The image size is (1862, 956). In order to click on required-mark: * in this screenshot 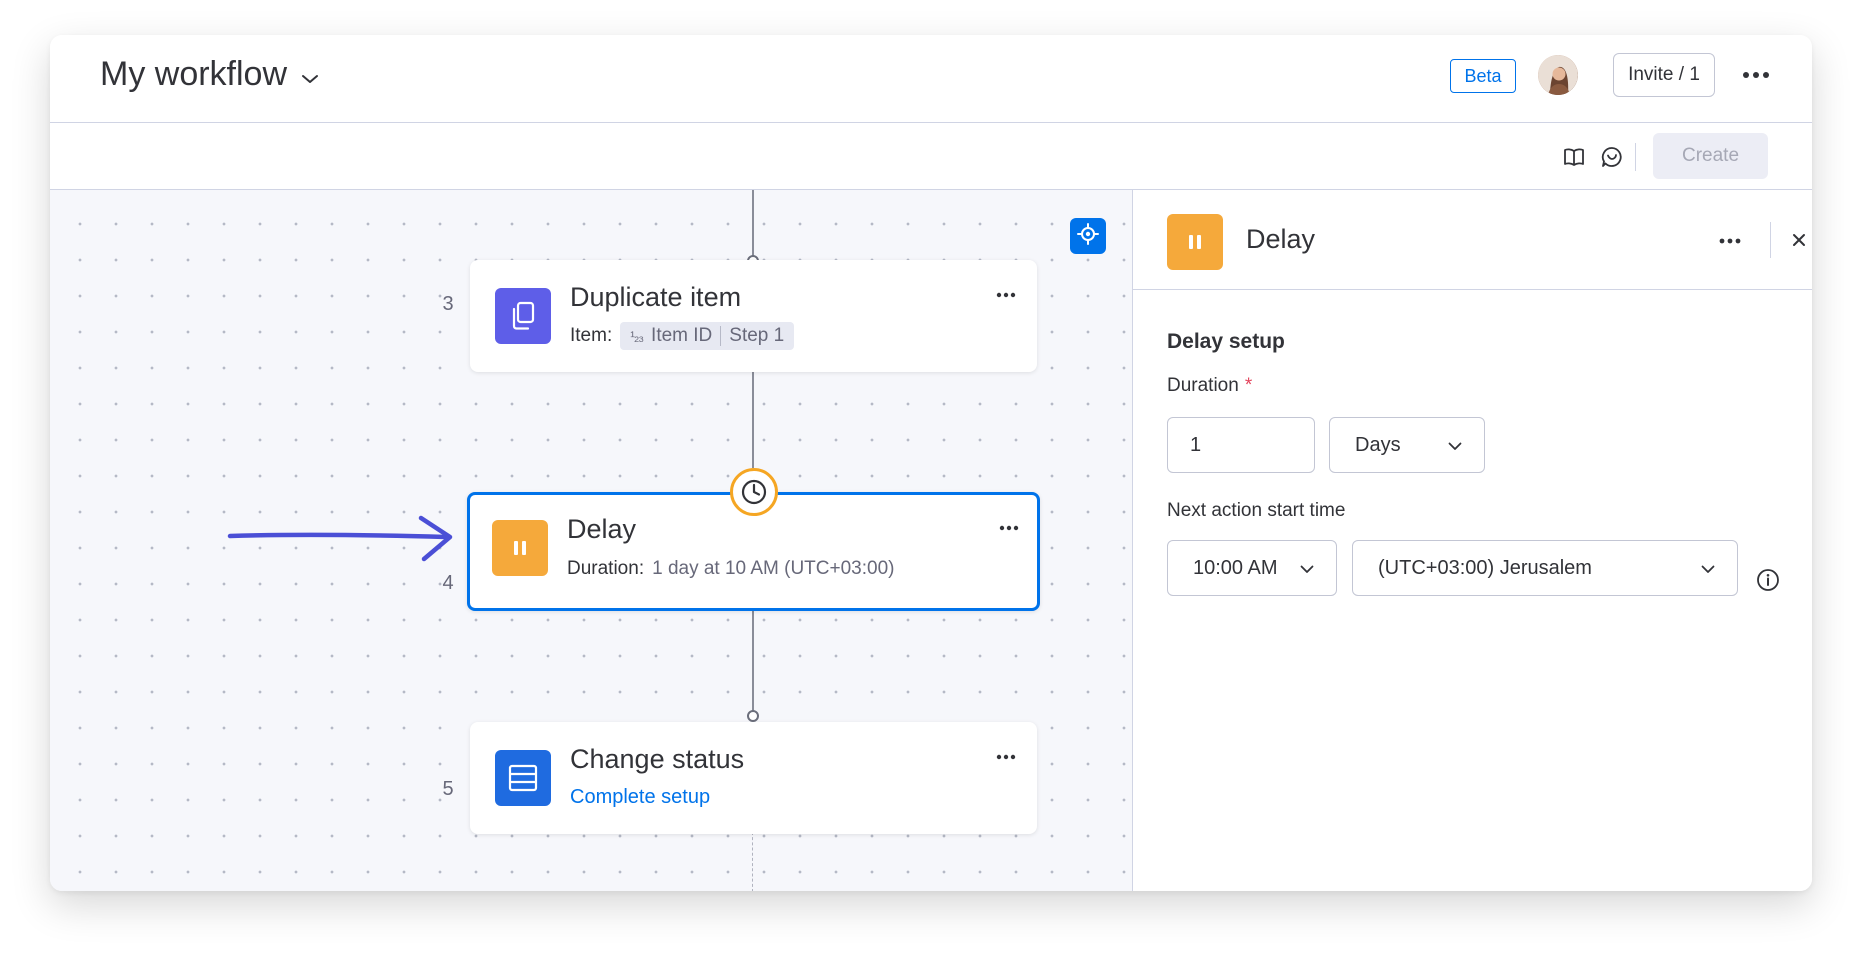, I will do `click(1248, 385)`.